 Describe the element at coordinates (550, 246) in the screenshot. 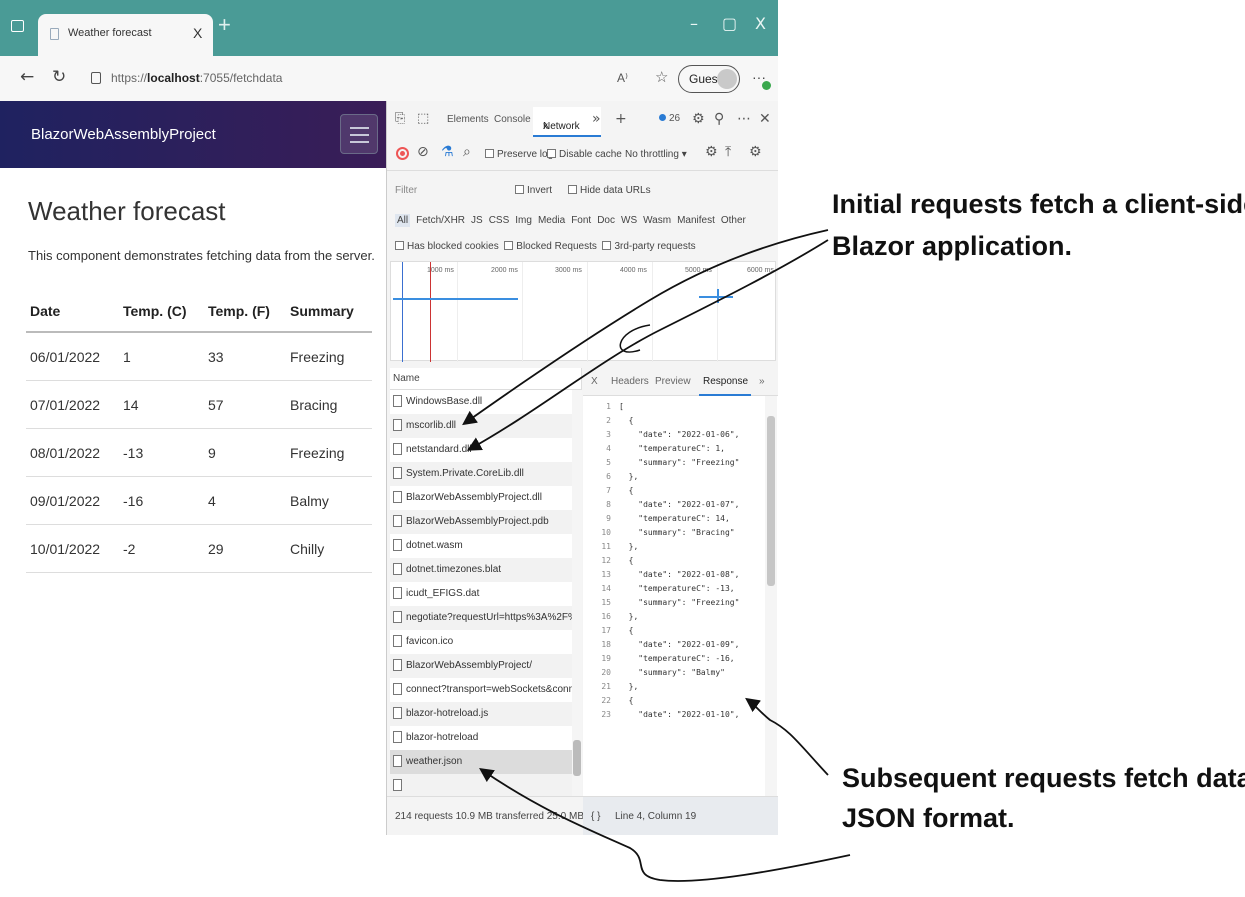

I see `blocked-requests-checkbox: Blocked Requests` at that location.